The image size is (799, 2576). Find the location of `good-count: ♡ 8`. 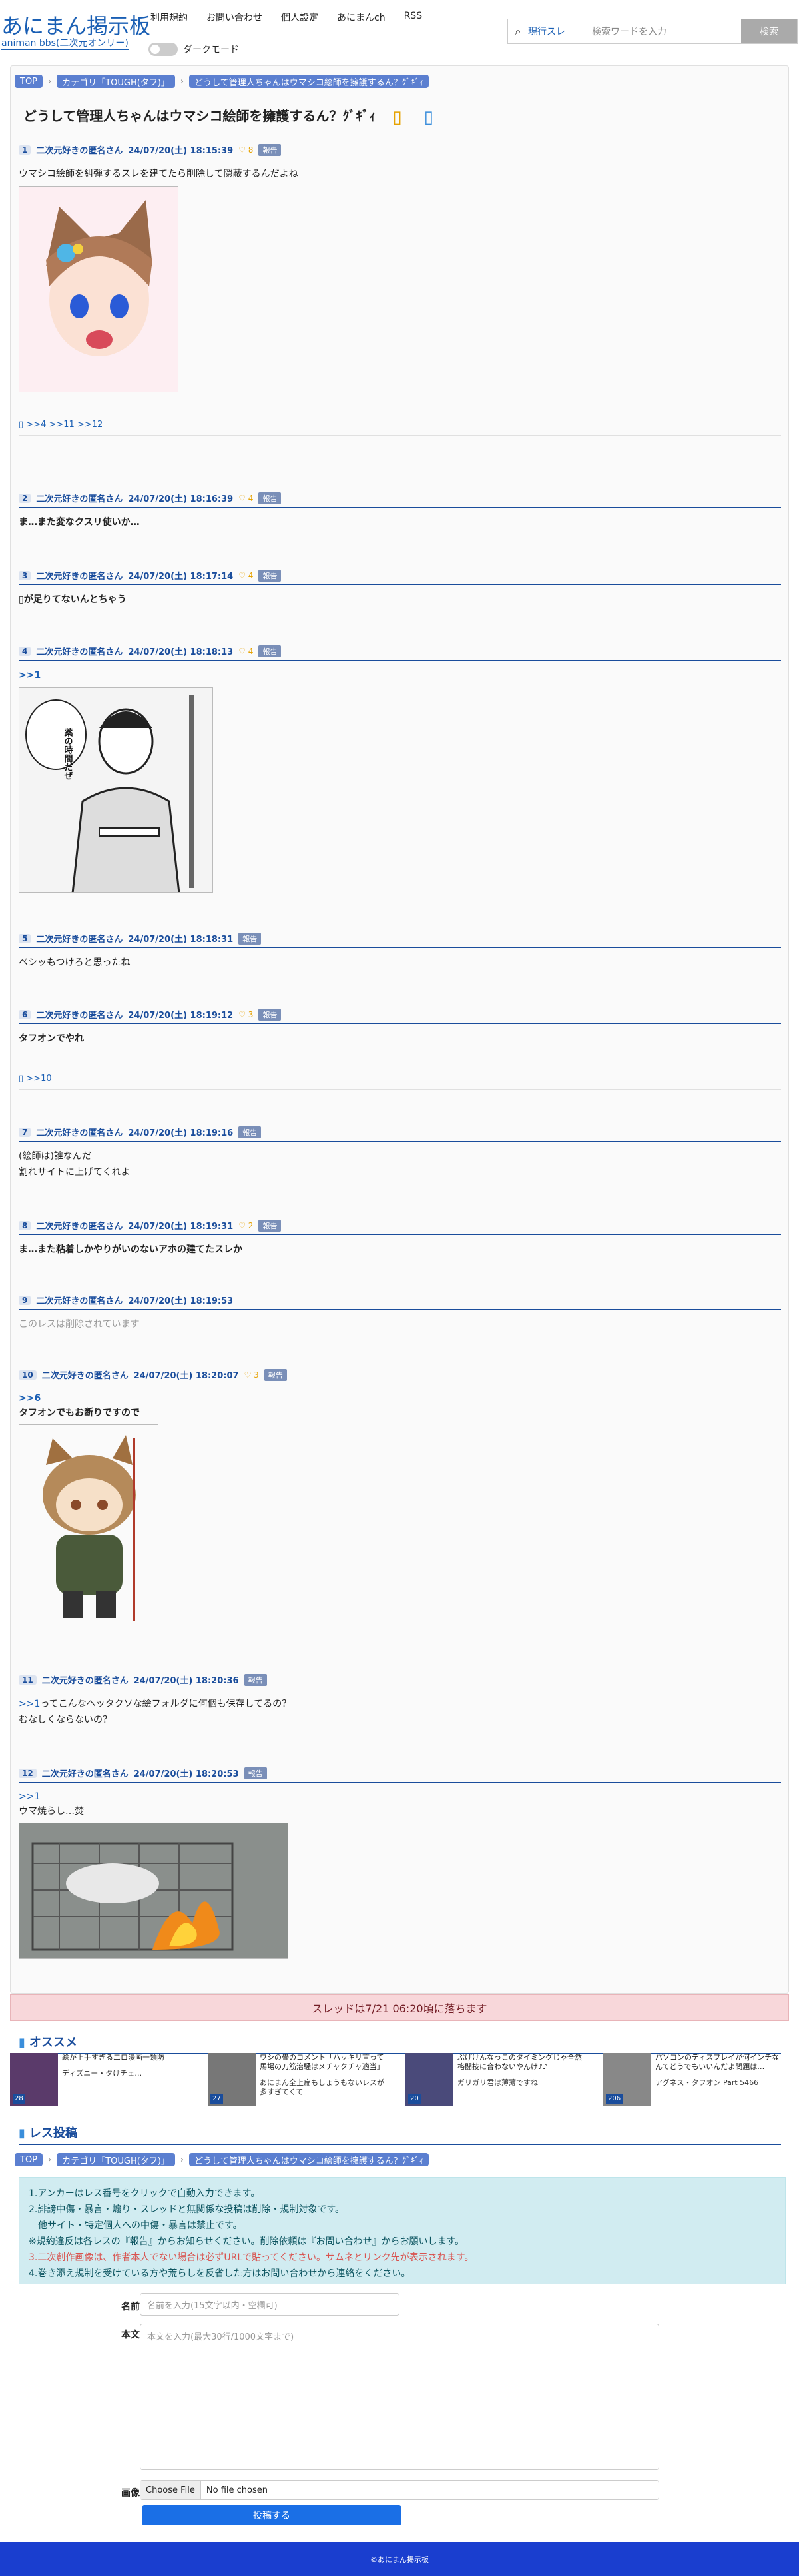

good-count: ♡ 8 is located at coordinates (246, 150).